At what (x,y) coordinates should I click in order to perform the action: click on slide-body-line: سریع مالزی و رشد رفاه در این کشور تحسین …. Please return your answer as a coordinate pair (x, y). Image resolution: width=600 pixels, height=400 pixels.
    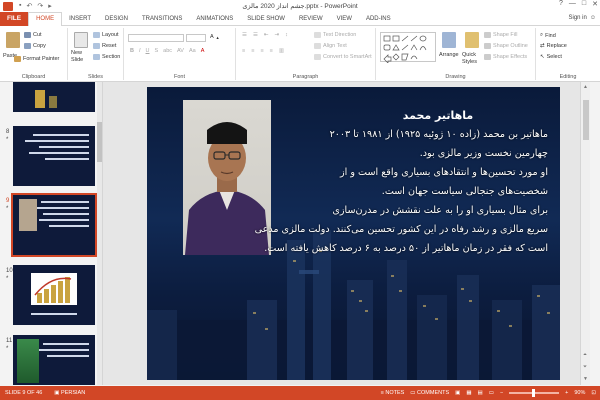
    Looking at the image, I should click on (401, 229).